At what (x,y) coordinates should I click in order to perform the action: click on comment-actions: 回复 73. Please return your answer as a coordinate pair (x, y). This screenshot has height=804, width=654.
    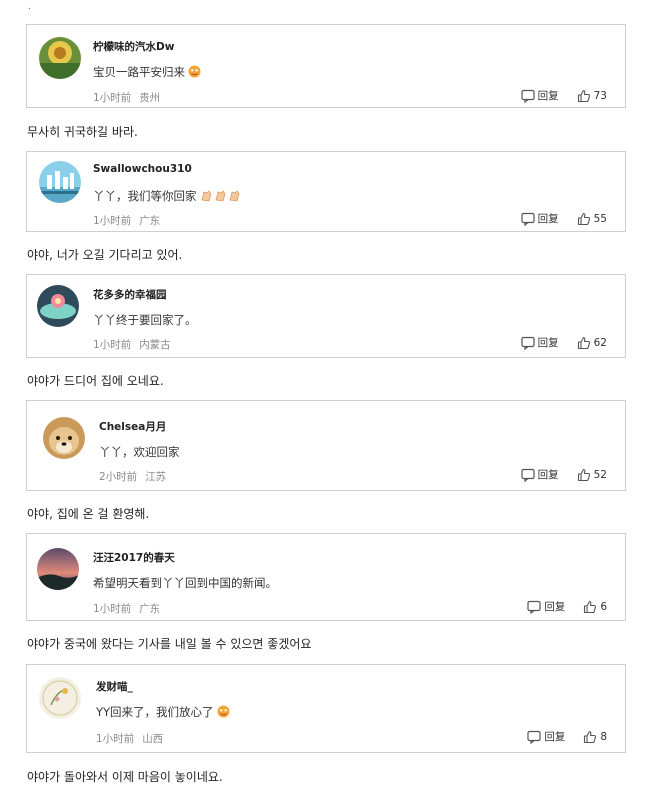
    Looking at the image, I should click on (564, 95).